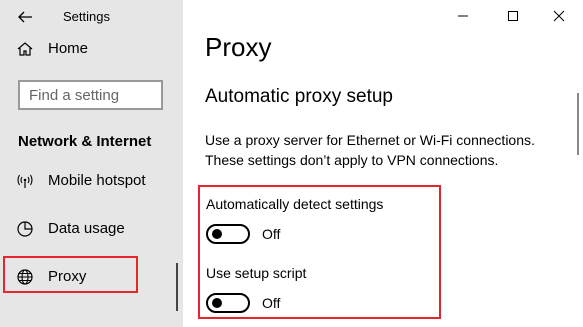  What do you see at coordinates (25, 181) in the screenshot?
I see `hotspot-icon` at bounding box center [25, 181].